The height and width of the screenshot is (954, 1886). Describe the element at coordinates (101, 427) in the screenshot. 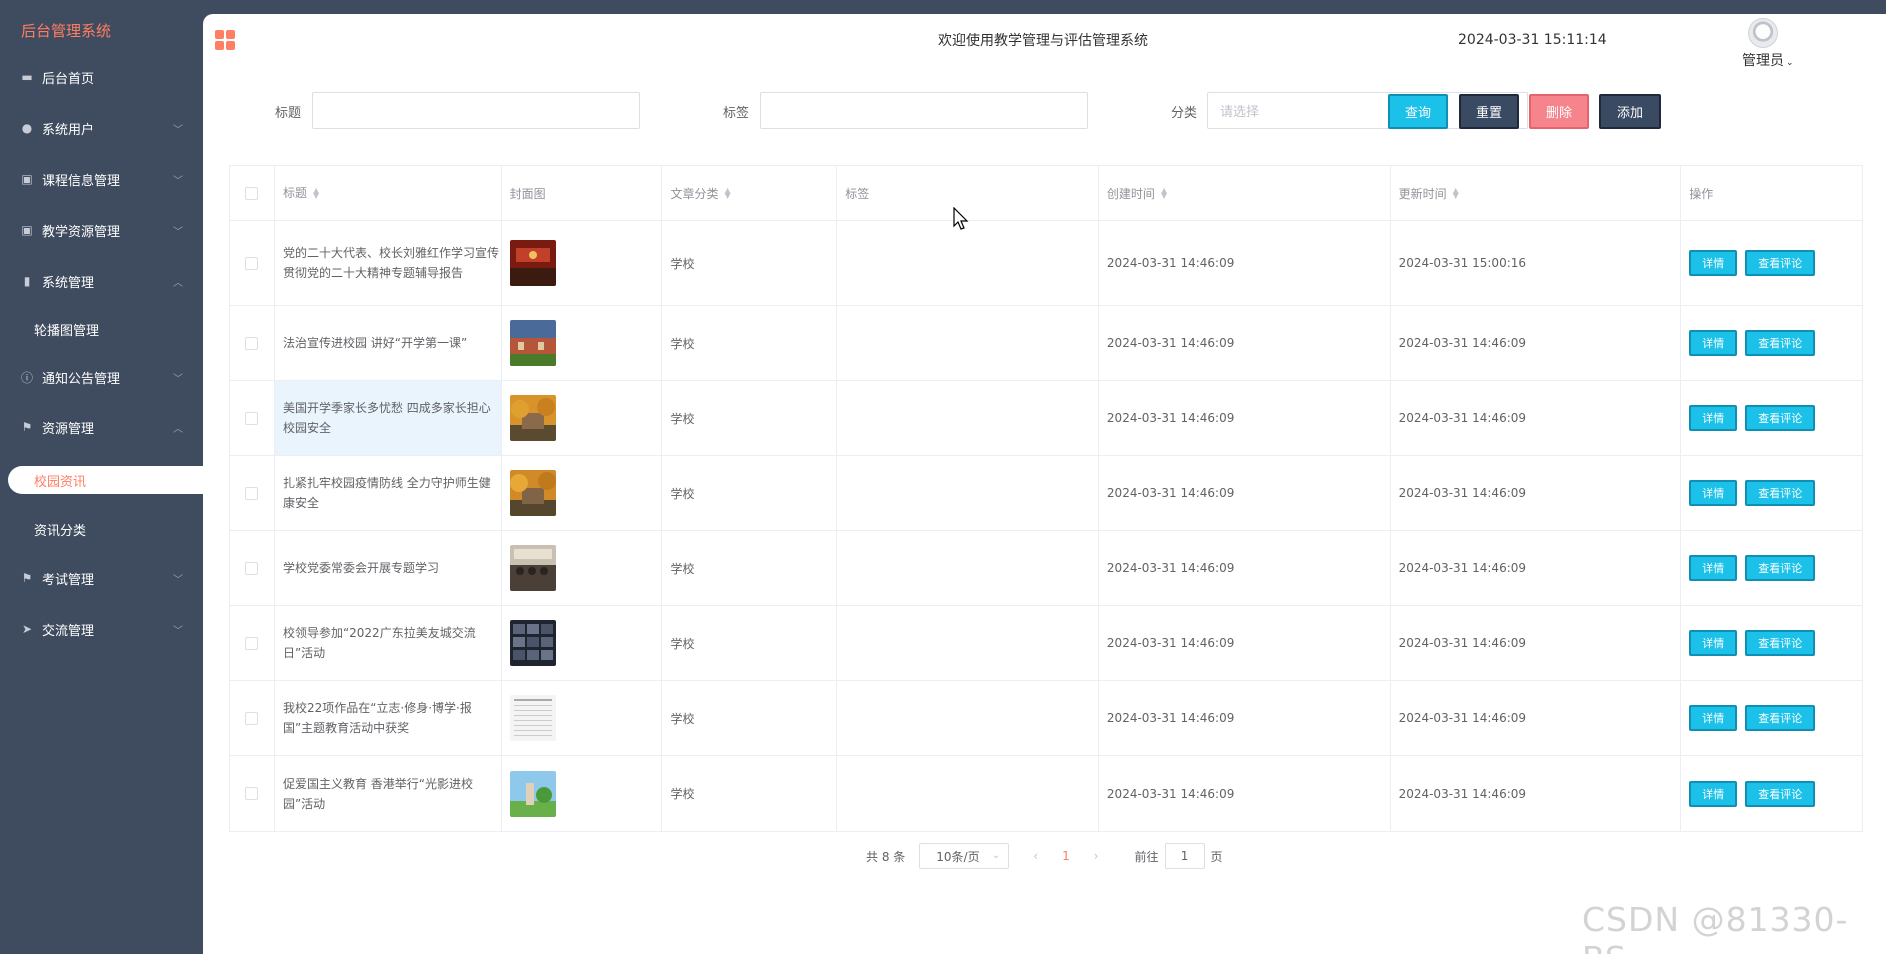

I see `sidebar-item-resources: ⚑ 资源管理 ︿` at that location.